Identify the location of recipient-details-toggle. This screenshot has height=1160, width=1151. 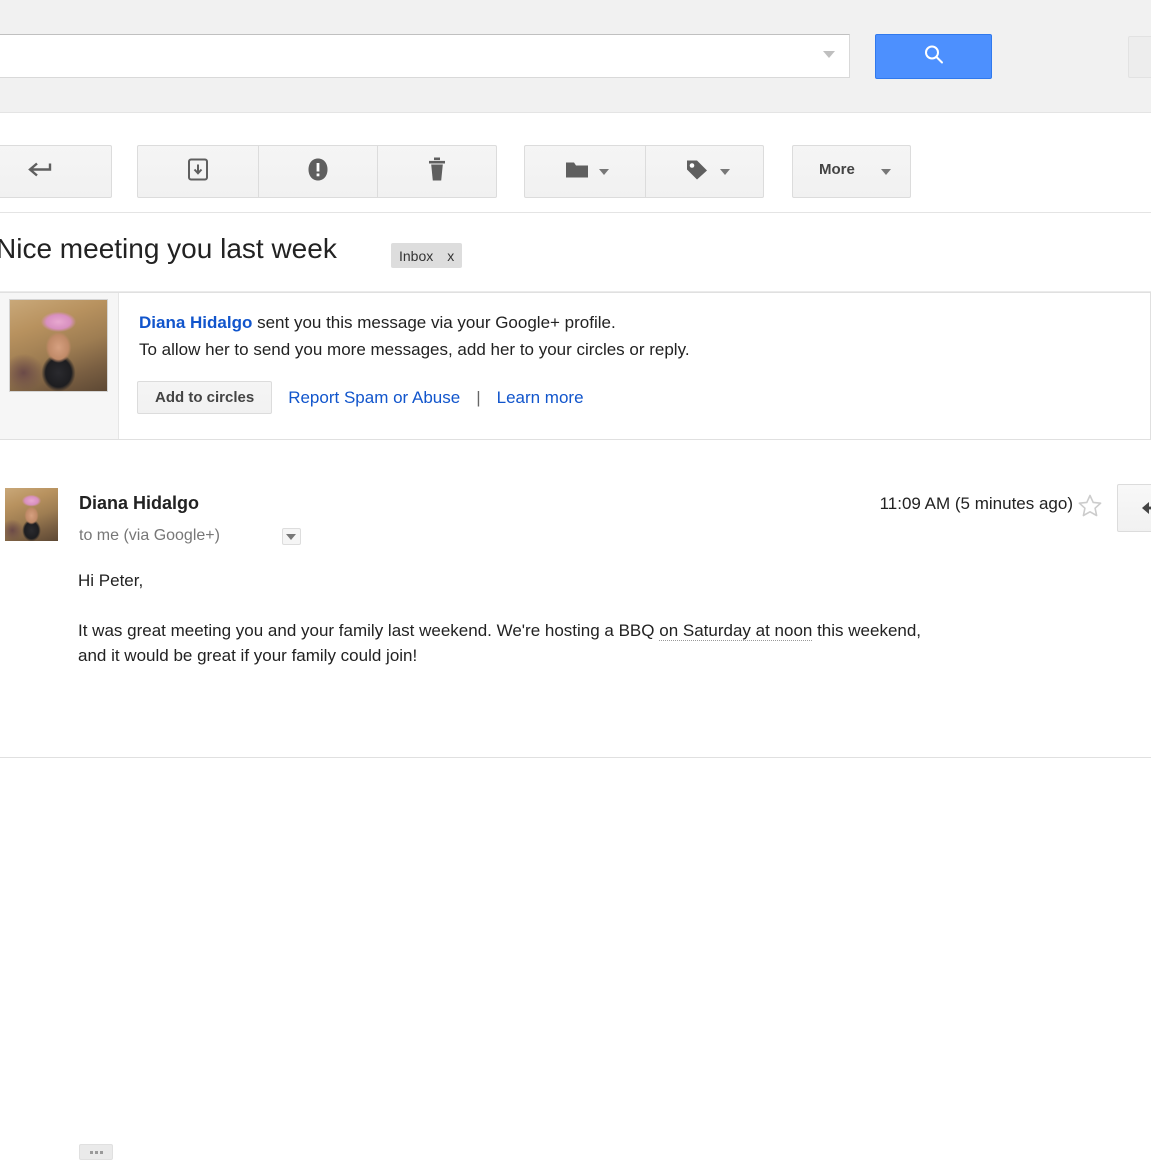
(291, 536).